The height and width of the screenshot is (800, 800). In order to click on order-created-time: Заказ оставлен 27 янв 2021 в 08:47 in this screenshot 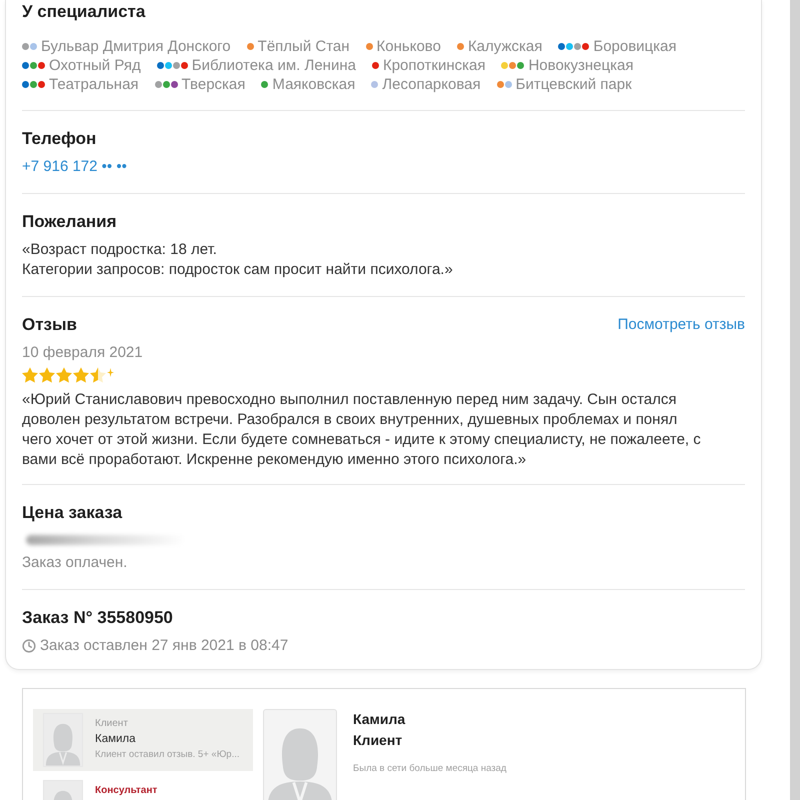, I will do `click(164, 646)`.